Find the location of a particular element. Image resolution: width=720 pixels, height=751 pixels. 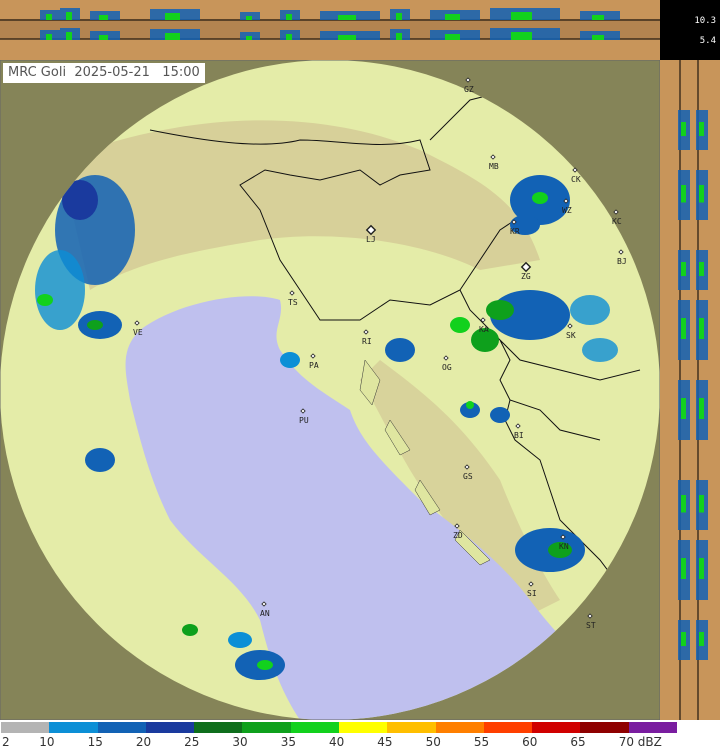

city-label: MB is located at coordinates (494, 166).